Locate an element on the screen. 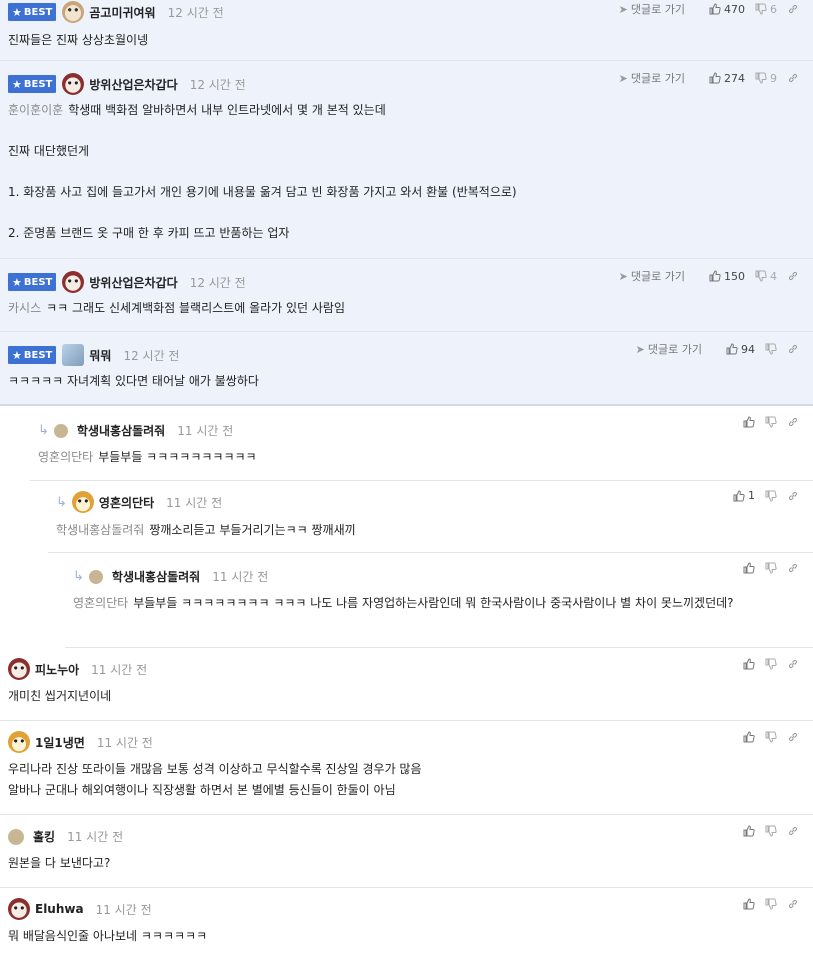 The width and height of the screenshot is (813, 957). comment-text: ㅋㅋ 그래도 신세계백화점 블랙리스트에 올라가 있던 사람임 is located at coordinates (196, 308).